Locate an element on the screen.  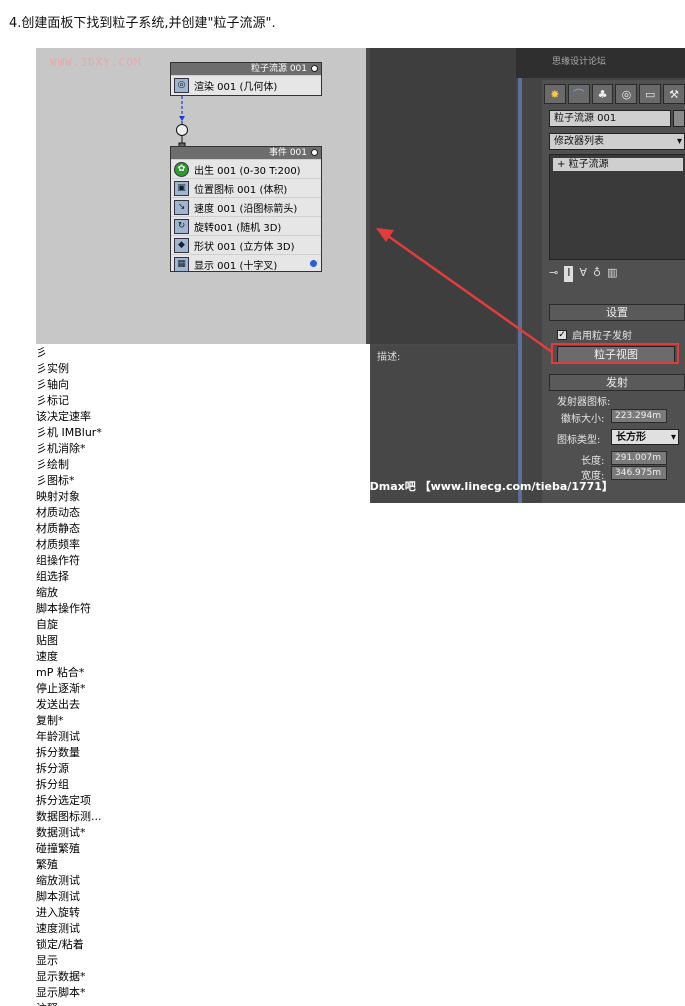
stack-item: + 粒子流源 is located at coordinates (618, 164).